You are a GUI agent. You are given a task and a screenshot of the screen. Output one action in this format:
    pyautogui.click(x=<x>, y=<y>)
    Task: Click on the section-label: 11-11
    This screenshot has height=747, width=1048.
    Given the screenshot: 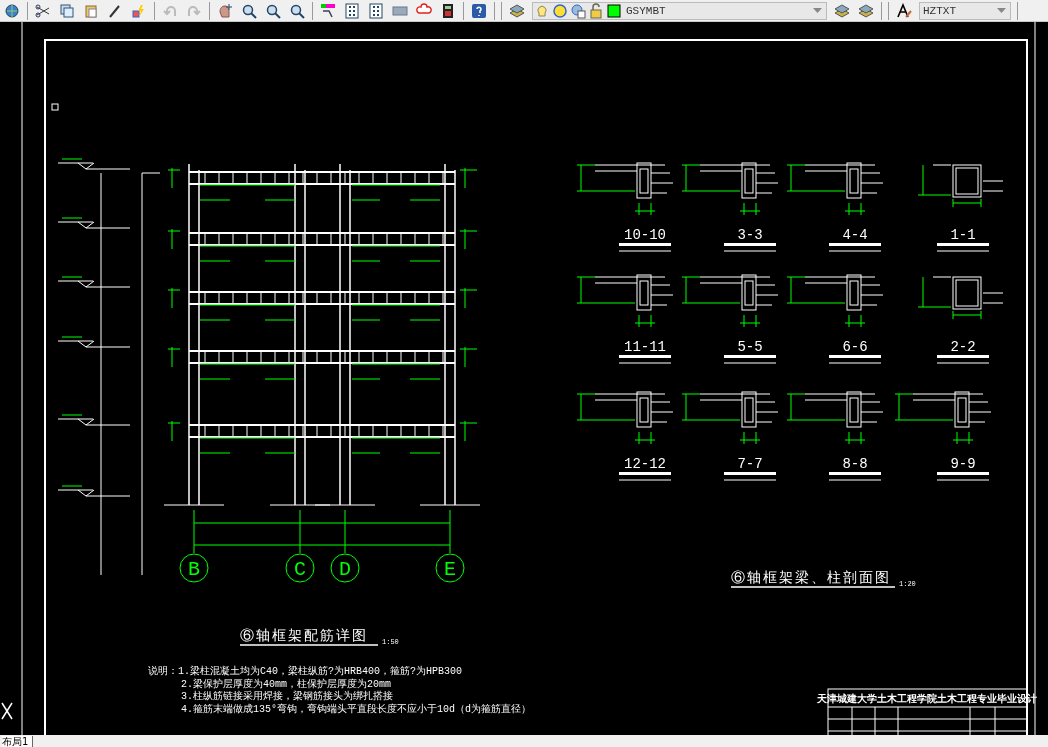 What is the action you would take?
    pyautogui.click(x=645, y=347)
    